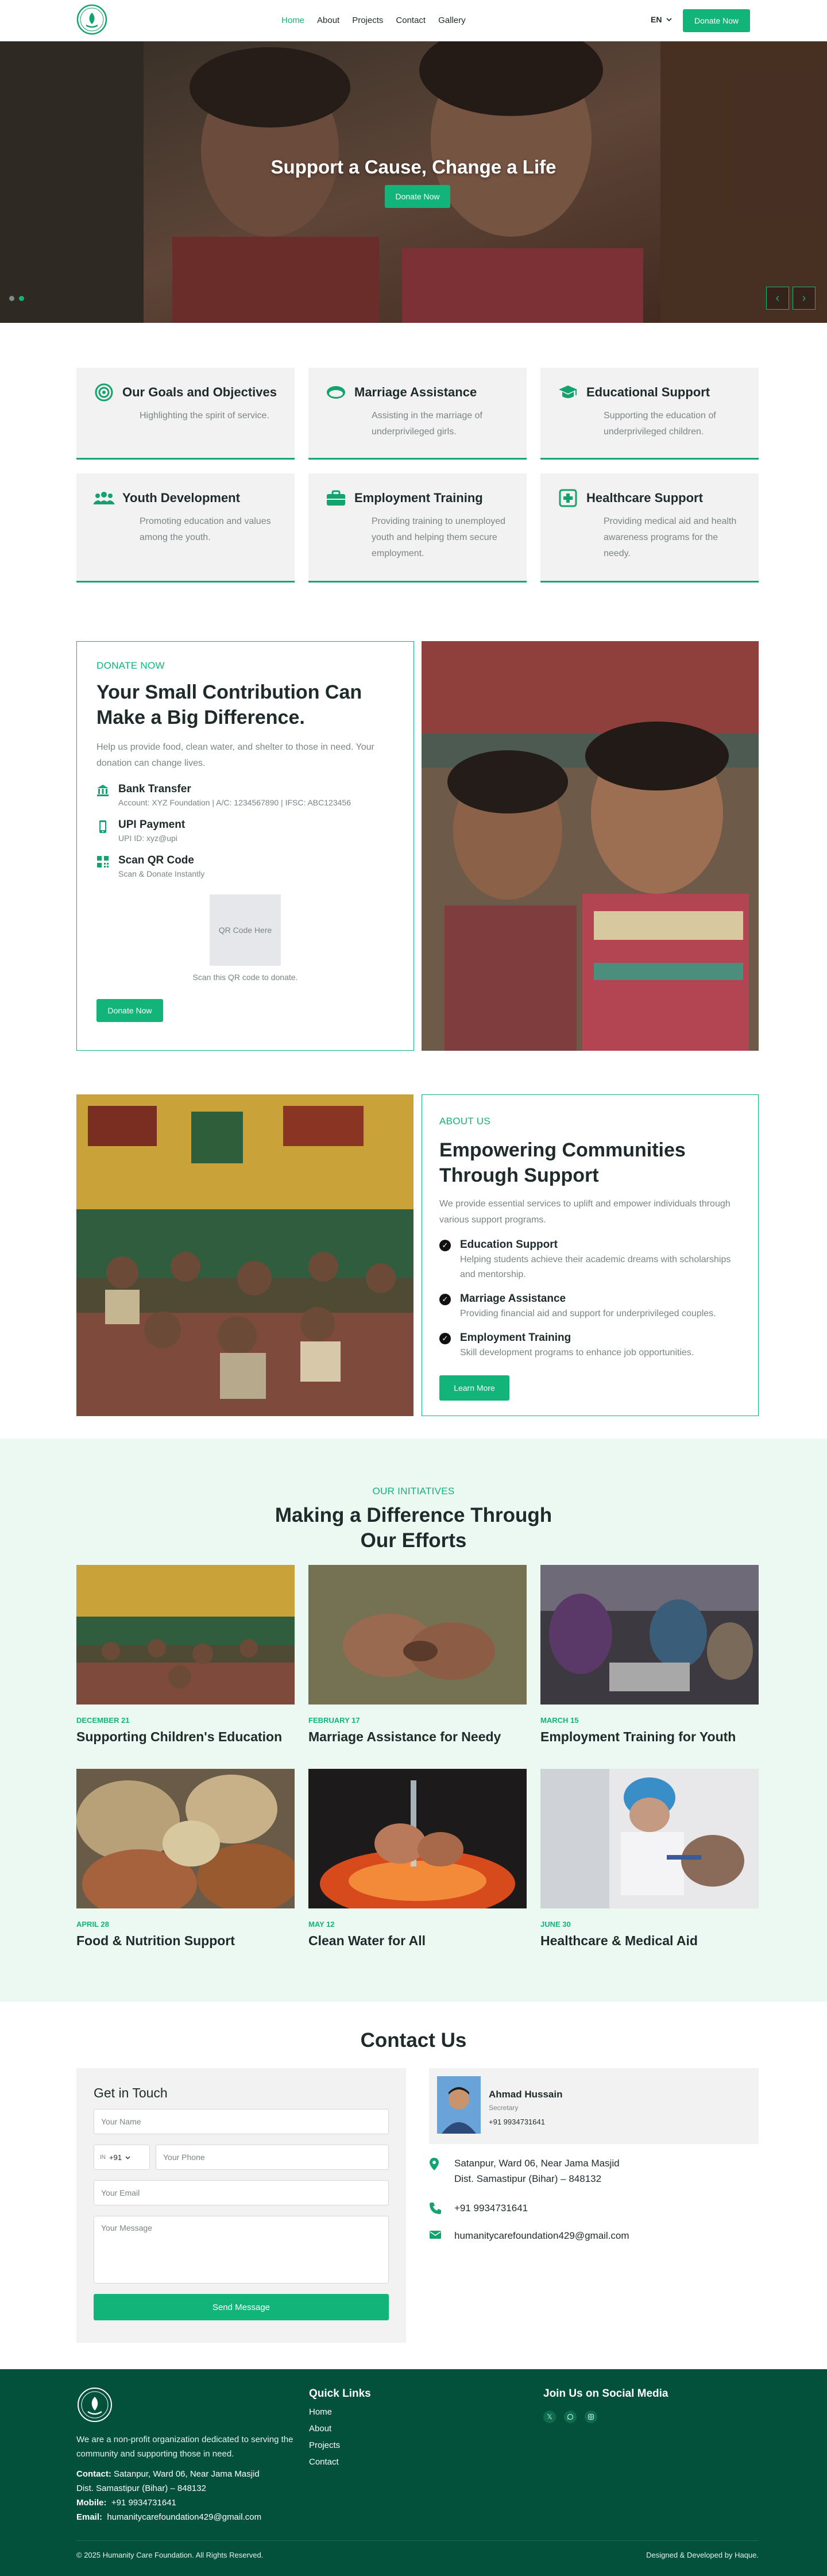 The width and height of the screenshot is (827, 2576). Describe the element at coordinates (555, 1925) in the screenshot. I see `initiative-date: JUNE 30` at that location.